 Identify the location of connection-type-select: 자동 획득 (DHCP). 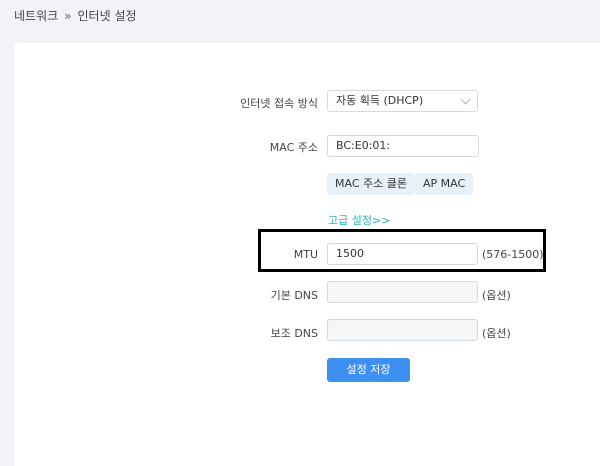
(402, 101).